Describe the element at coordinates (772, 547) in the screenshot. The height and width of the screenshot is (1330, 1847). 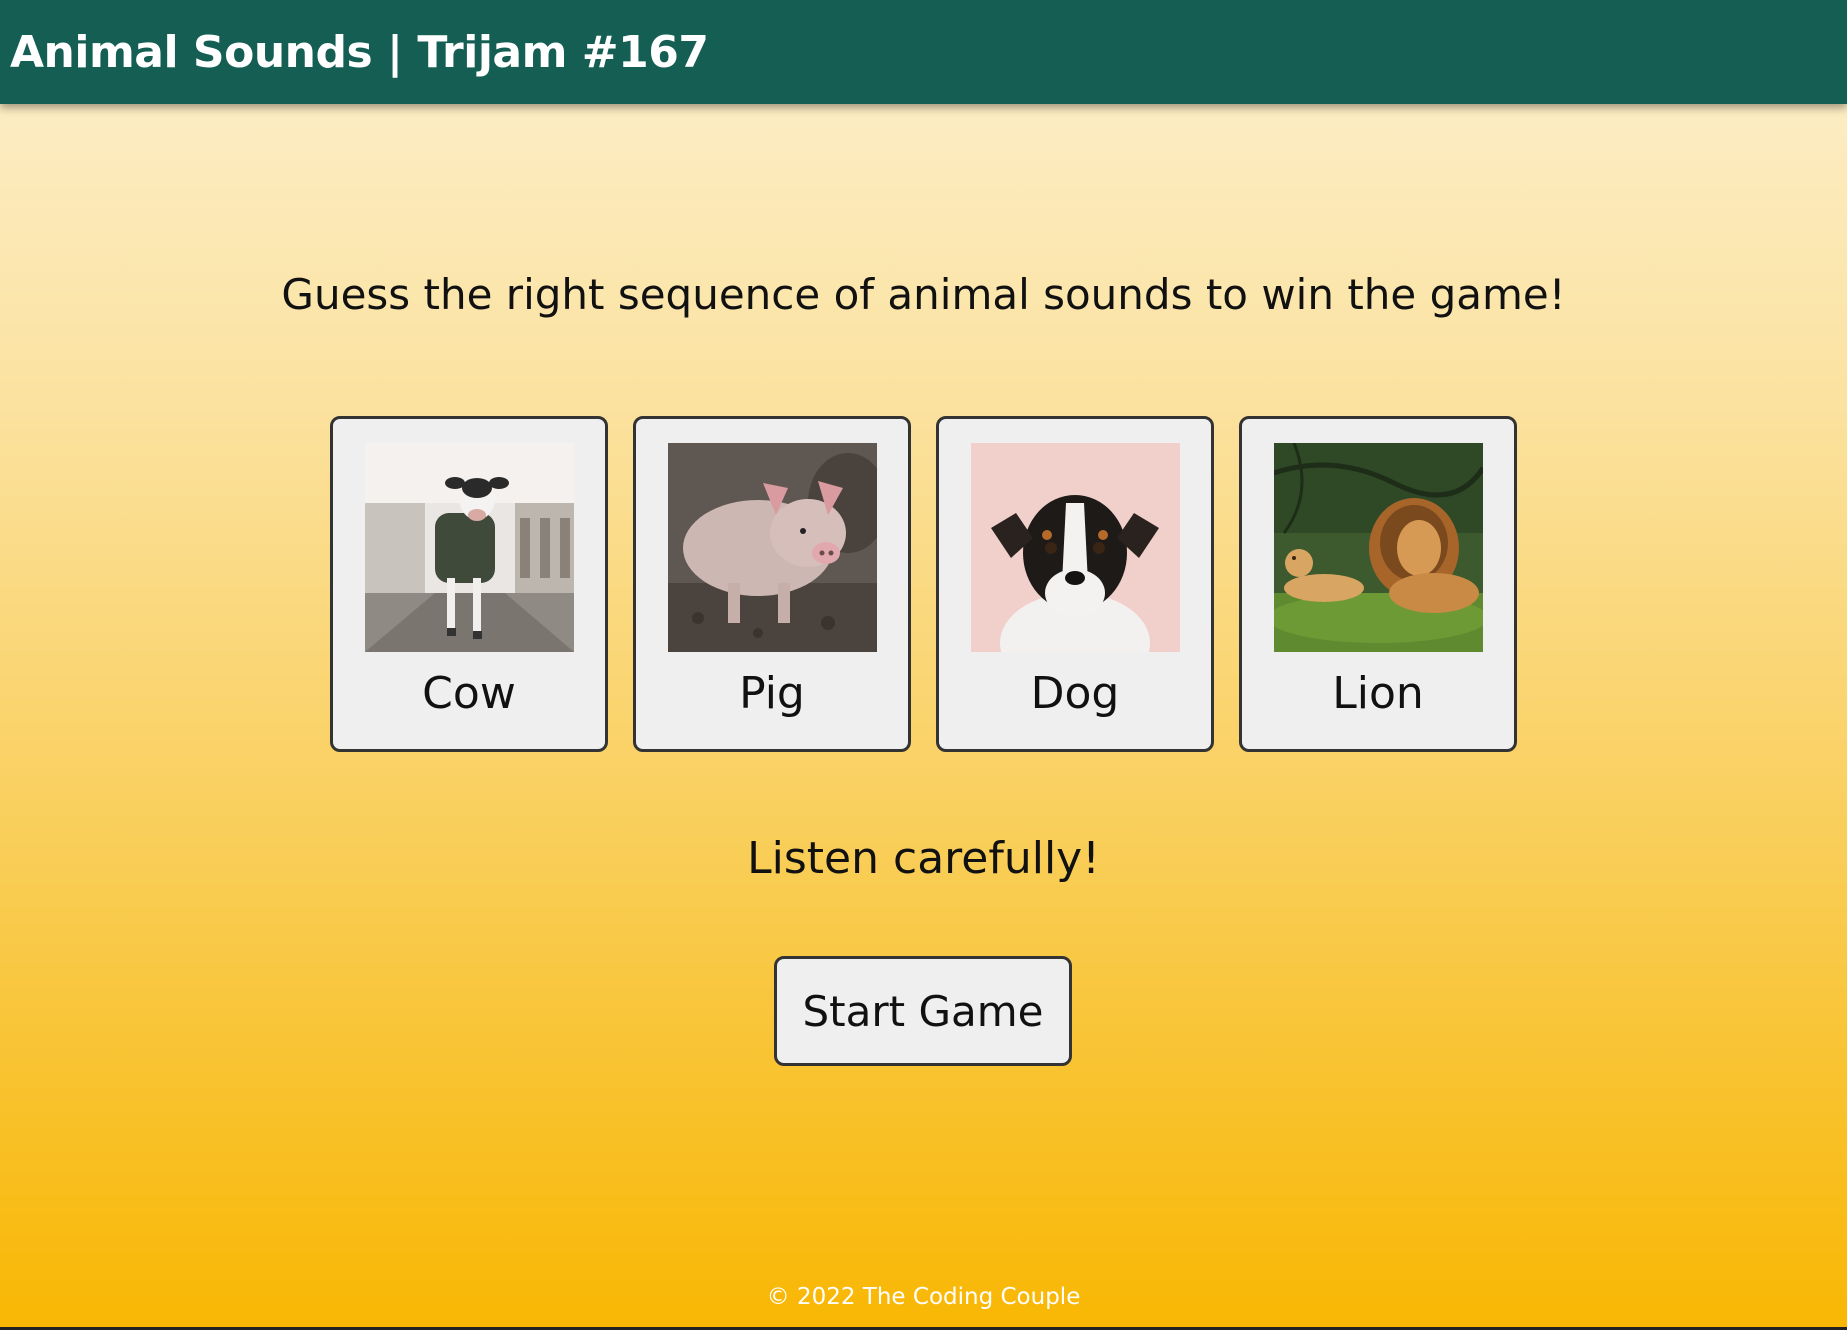
I see `pig-photo` at that location.